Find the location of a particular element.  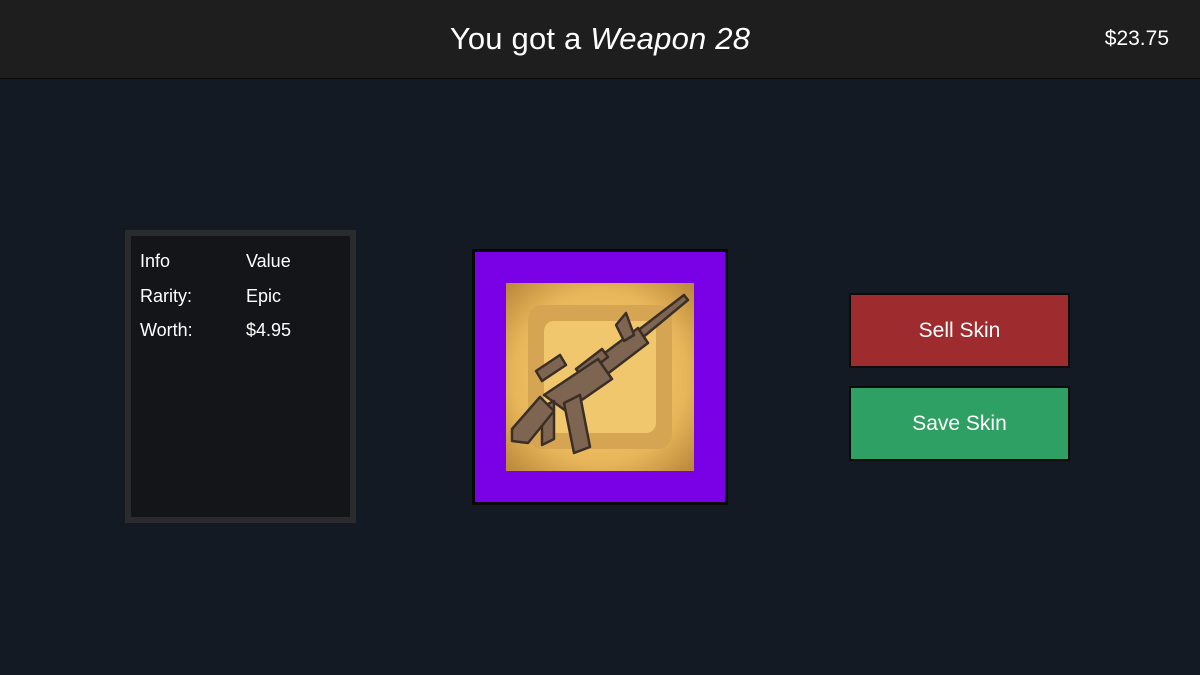

worth-label: Worth: is located at coordinates (166, 330).